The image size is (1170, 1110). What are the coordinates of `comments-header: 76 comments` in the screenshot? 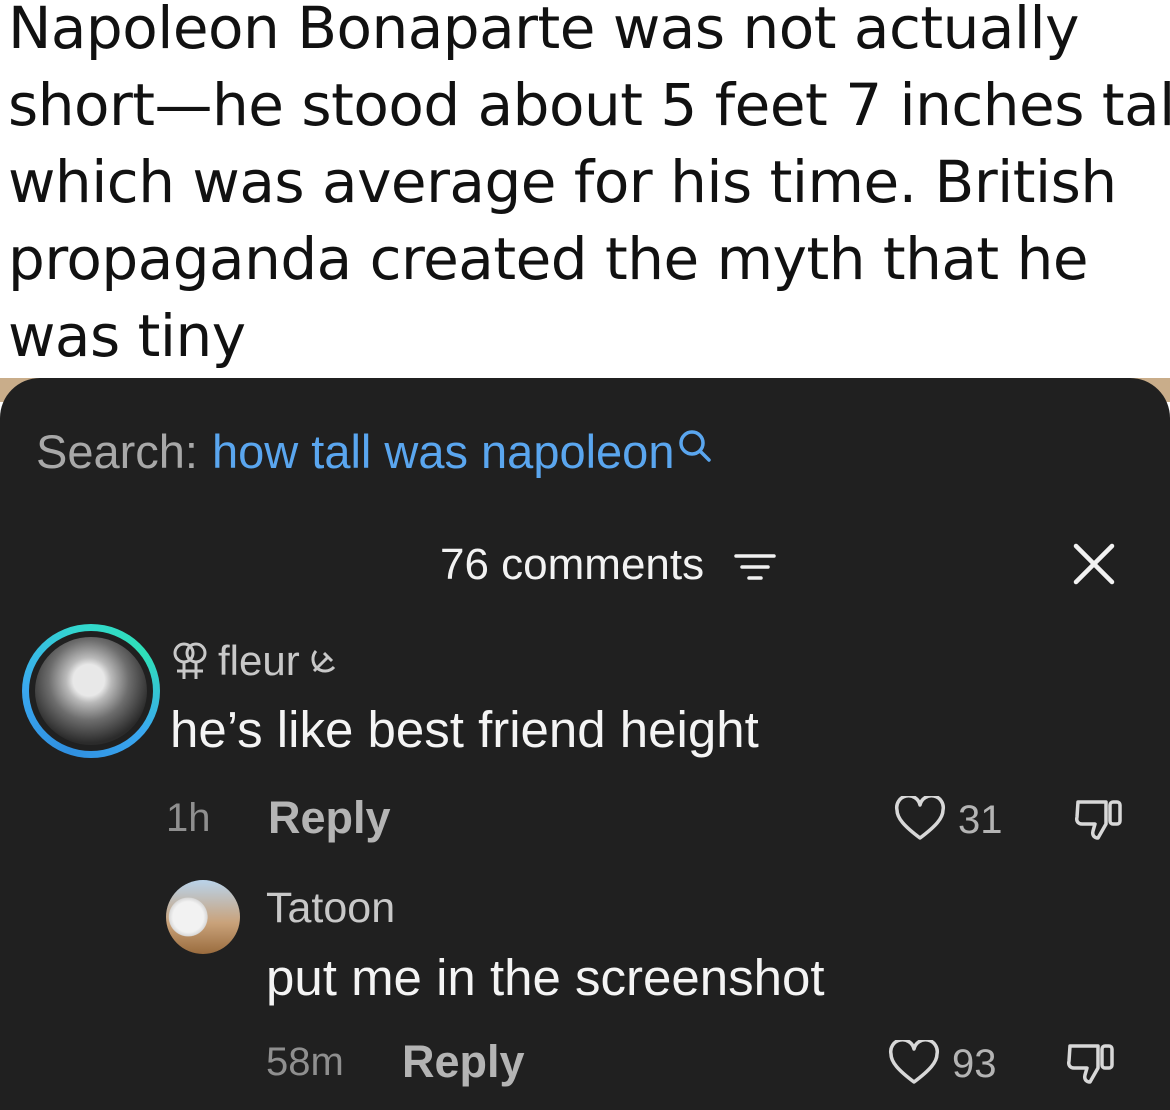 It's located at (585, 562).